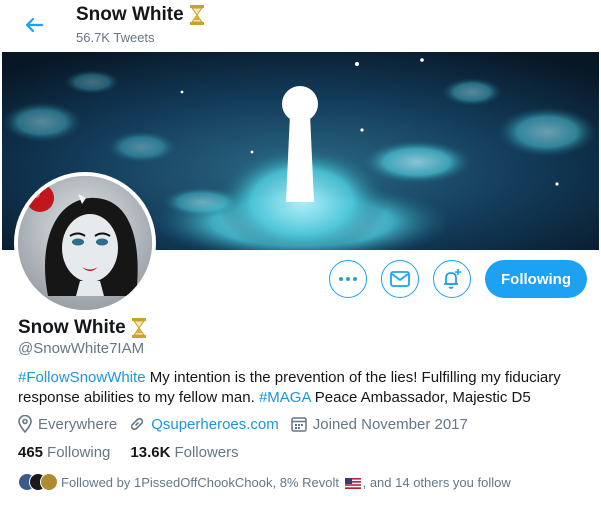 The width and height of the screenshot is (601, 516). I want to click on hashtag-link-maga: #MAGA, so click(285, 397).